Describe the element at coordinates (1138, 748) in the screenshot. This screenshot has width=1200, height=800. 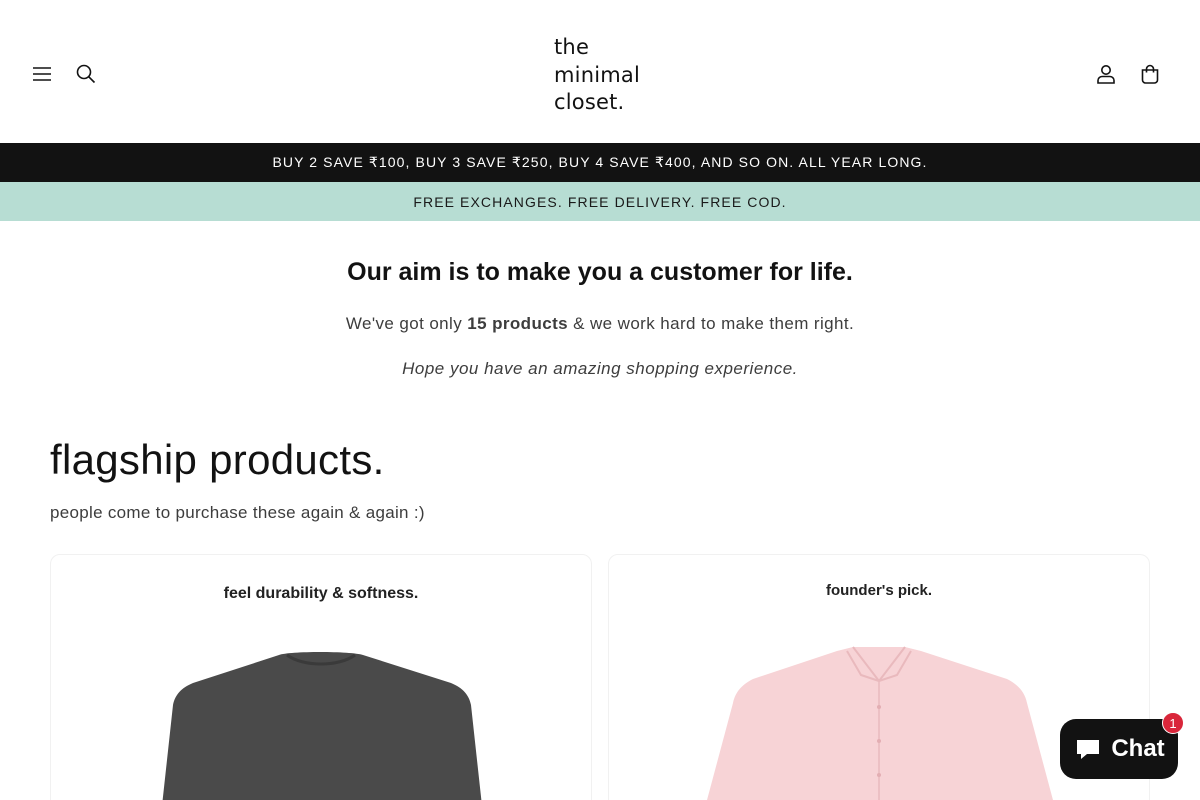
I see `chat-label: Chat` at that location.